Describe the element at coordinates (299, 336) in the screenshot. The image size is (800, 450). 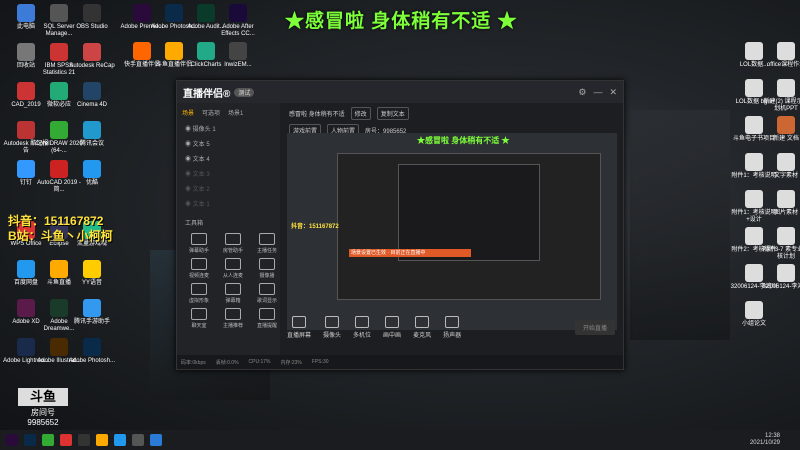
I see `source-label: 直播屏幕` at that location.